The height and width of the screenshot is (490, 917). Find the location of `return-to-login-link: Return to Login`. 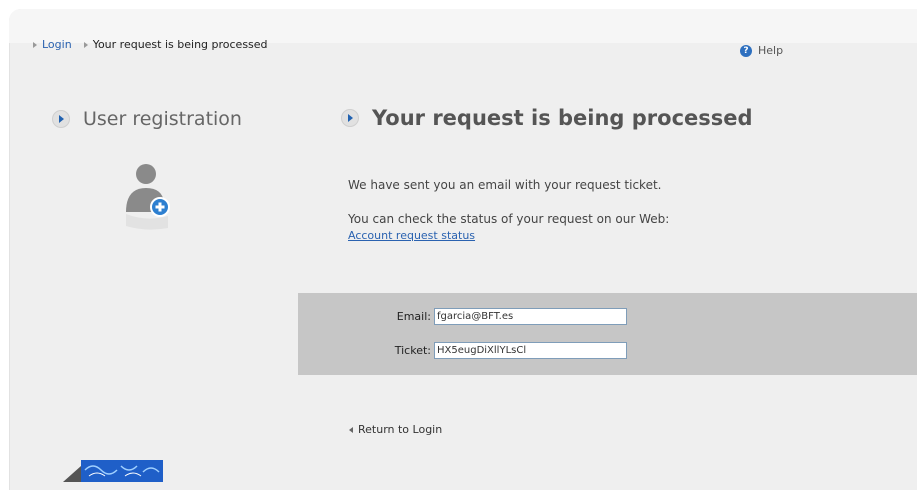

return-to-login-link: Return to Login is located at coordinates (395, 429).